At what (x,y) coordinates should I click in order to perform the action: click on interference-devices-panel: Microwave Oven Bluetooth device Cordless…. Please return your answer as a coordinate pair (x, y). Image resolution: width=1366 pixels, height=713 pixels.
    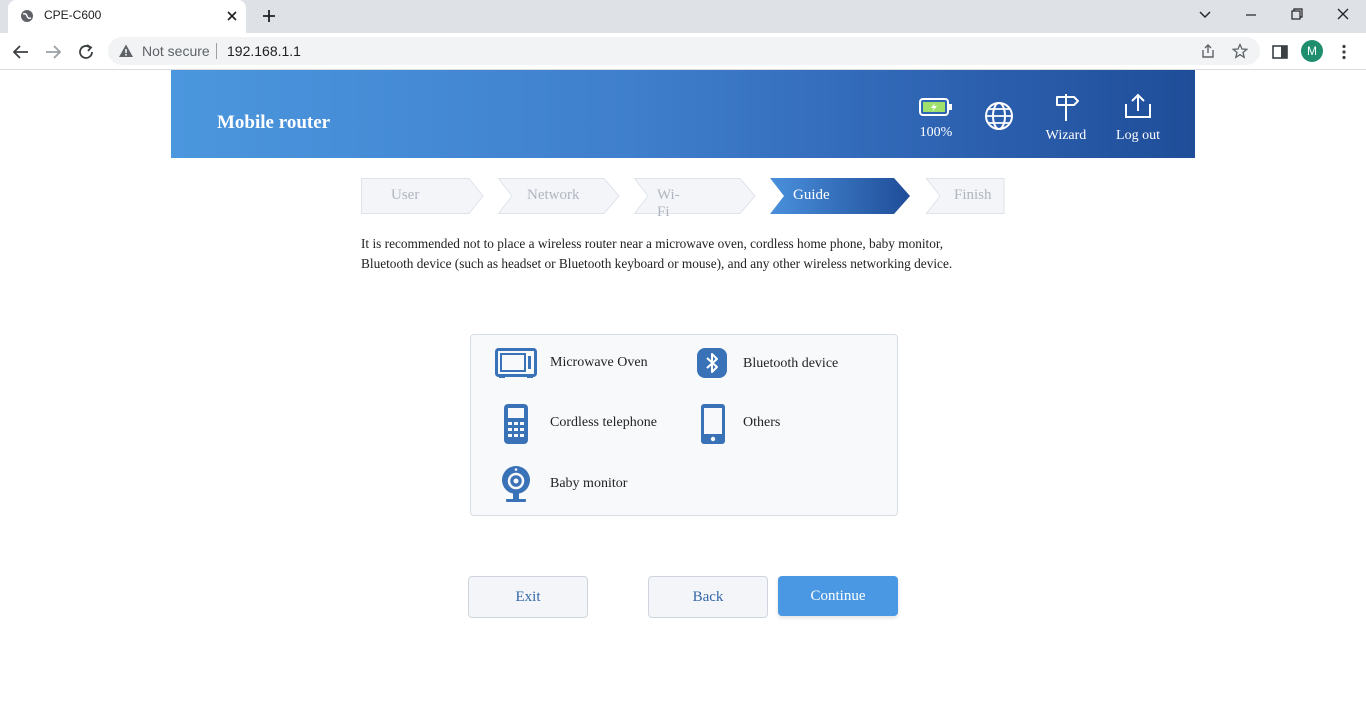
    Looking at the image, I should click on (684, 425).